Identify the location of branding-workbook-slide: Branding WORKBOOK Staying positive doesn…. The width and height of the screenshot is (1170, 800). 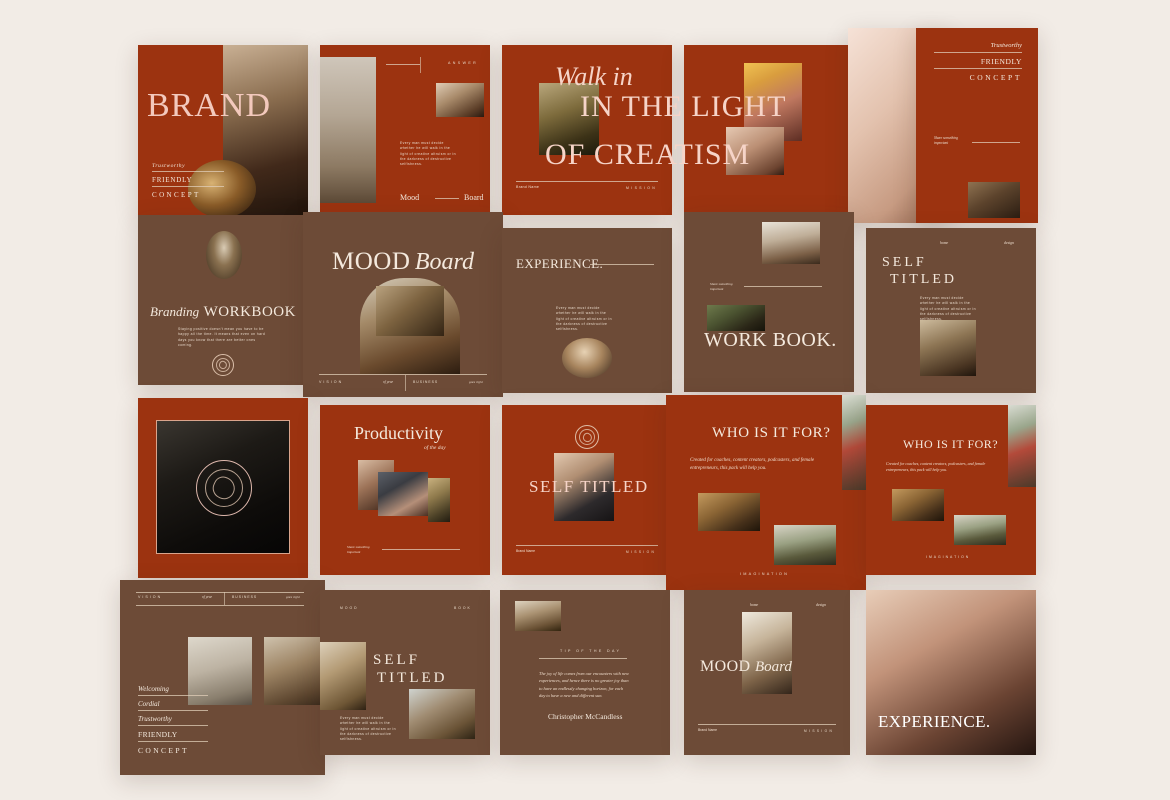
(223, 300).